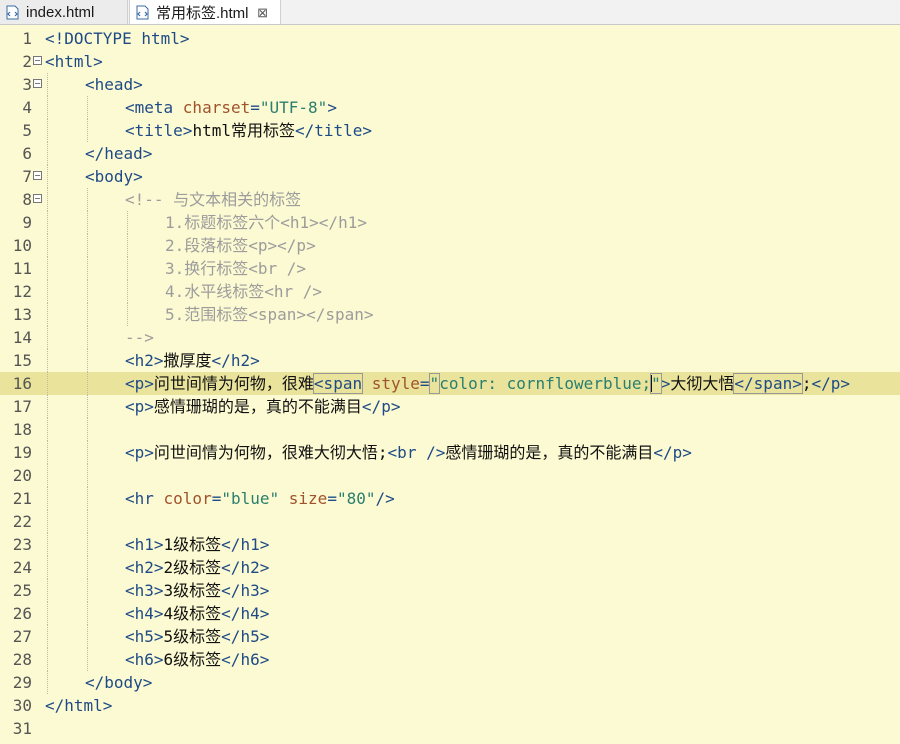  What do you see at coordinates (450, 153) in the screenshot?
I see `code-line: 6 </head>` at bounding box center [450, 153].